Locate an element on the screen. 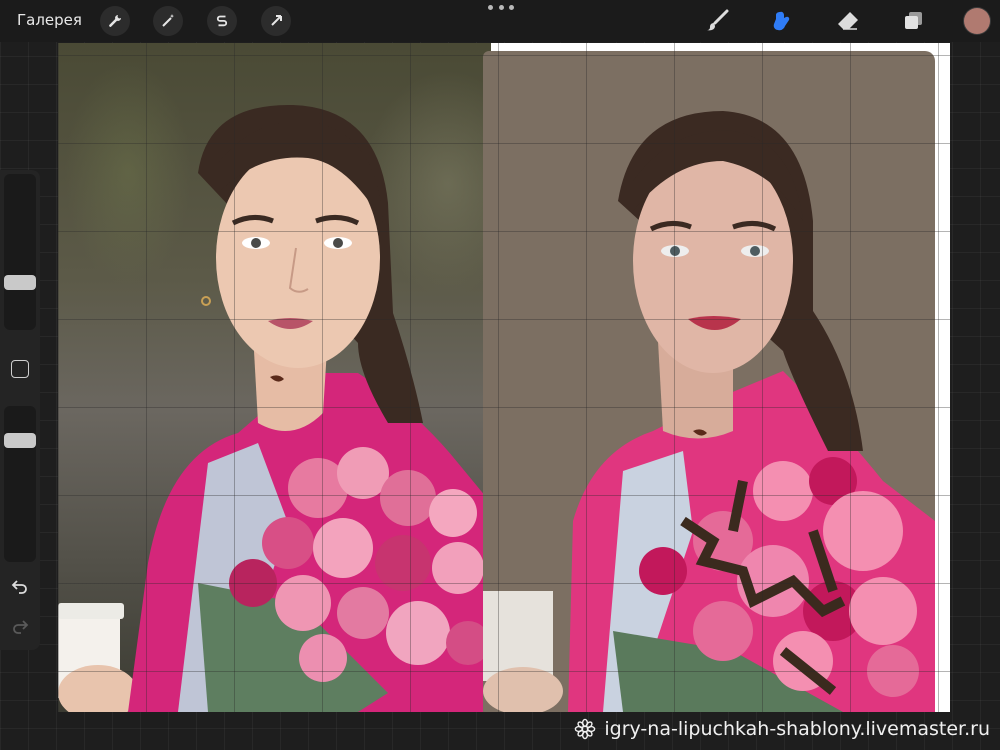  brush-button is located at coordinates (718, 21).